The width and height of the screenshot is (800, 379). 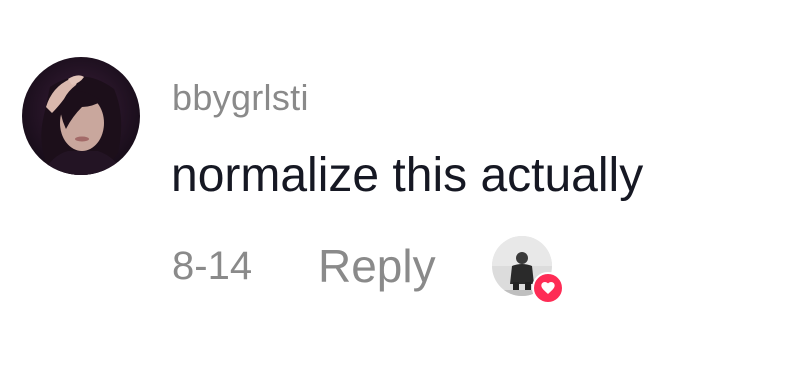 I want to click on comment-date: 8-14, so click(x=212, y=266).